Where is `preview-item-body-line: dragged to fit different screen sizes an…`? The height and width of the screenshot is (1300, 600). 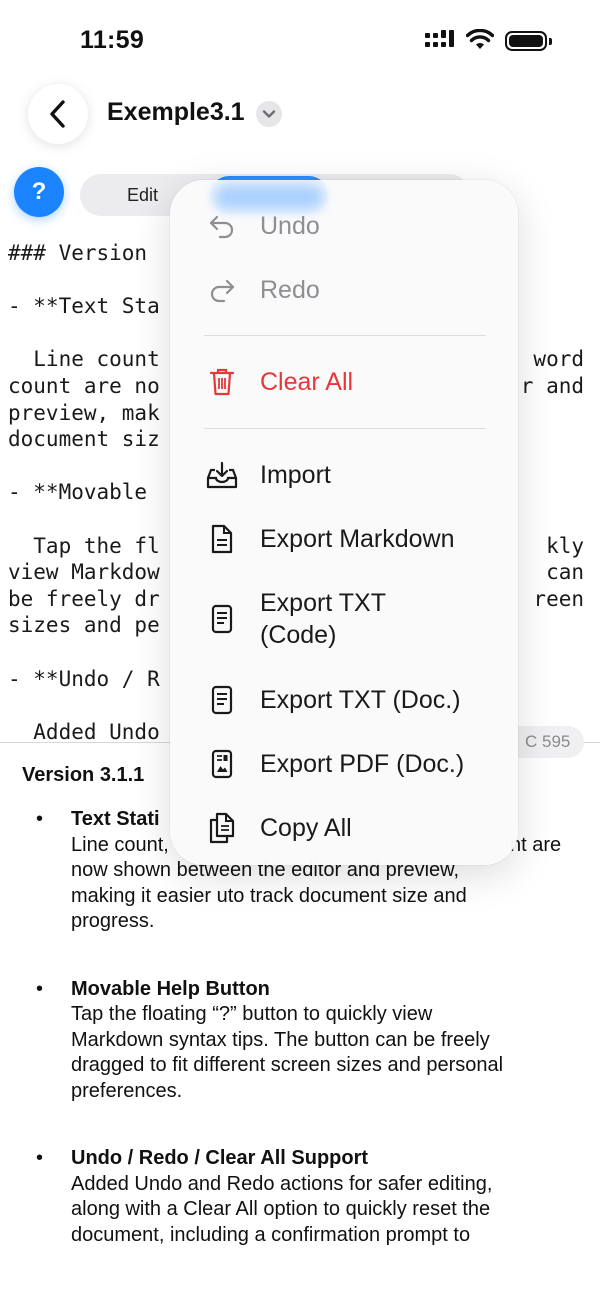
preview-item-body-line: dragged to fit different screen sizes an… is located at coordinates (287, 1065).